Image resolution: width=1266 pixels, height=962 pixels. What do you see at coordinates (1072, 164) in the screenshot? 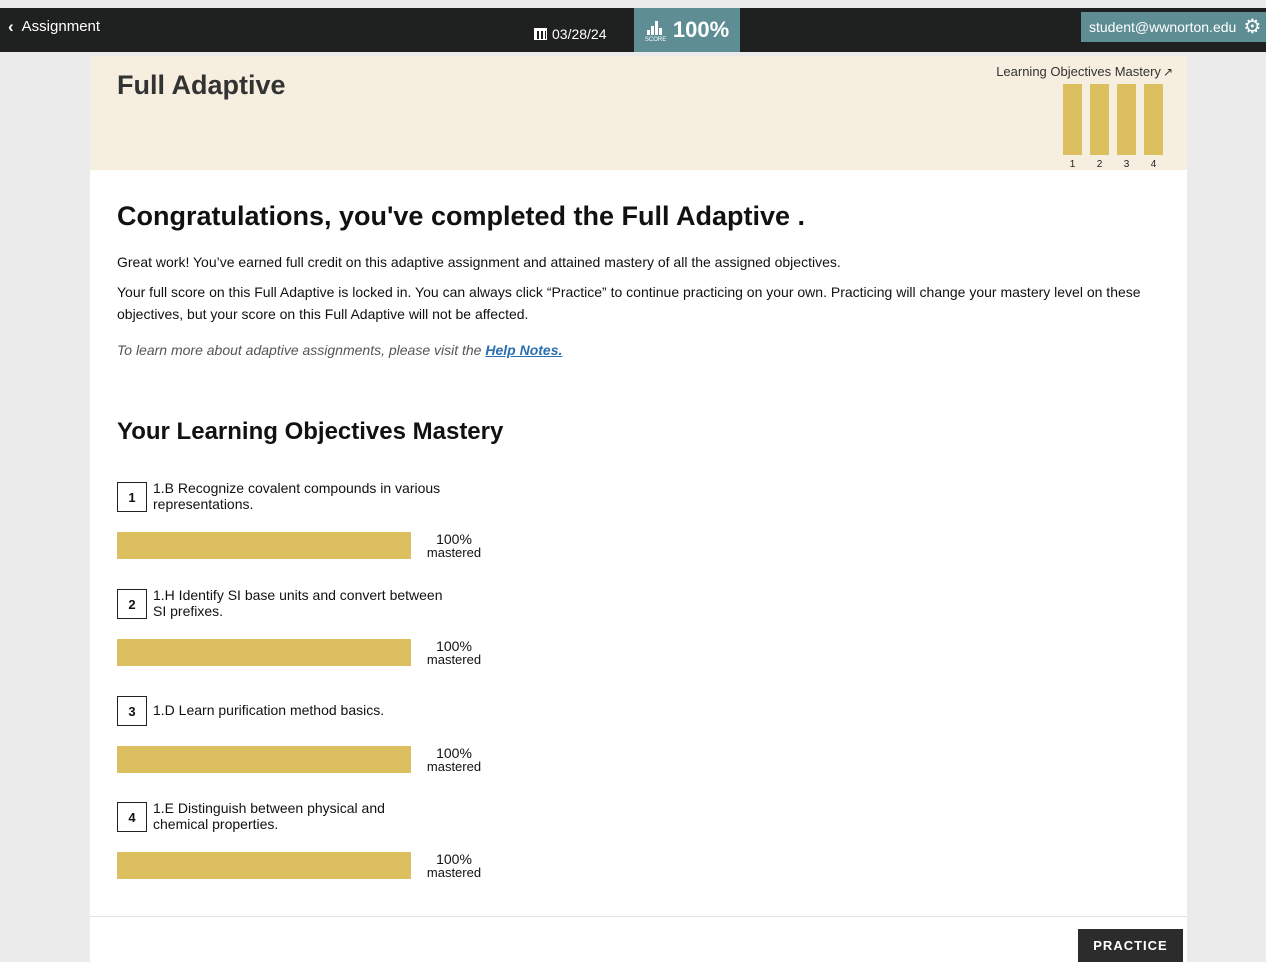
I see `mastery-mini-label: 1` at bounding box center [1072, 164].